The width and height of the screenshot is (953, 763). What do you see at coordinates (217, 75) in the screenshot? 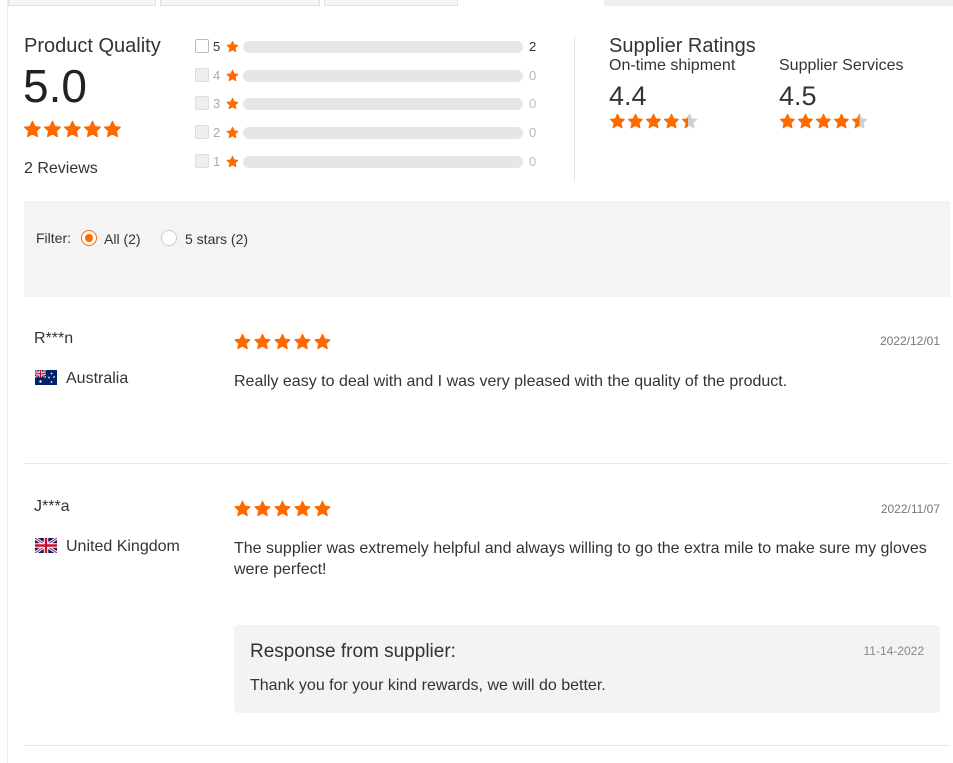
I see `distribution-star-level: 4` at bounding box center [217, 75].